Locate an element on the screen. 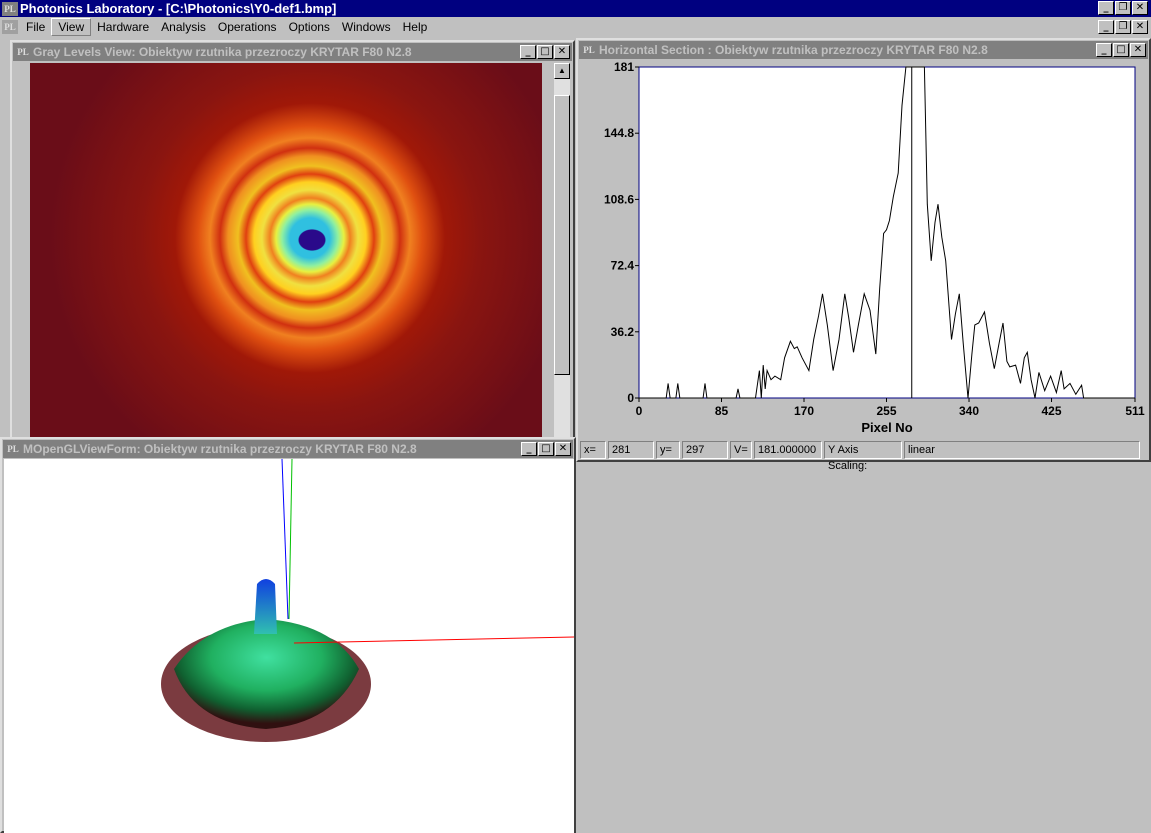  x-tick-label: 255 is located at coordinates (886, 411).